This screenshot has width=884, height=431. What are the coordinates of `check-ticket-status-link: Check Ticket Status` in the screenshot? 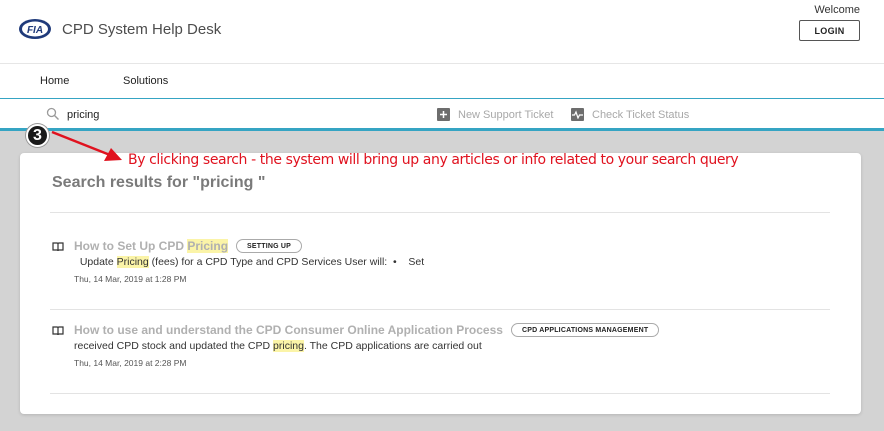 It's located at (630, 114).